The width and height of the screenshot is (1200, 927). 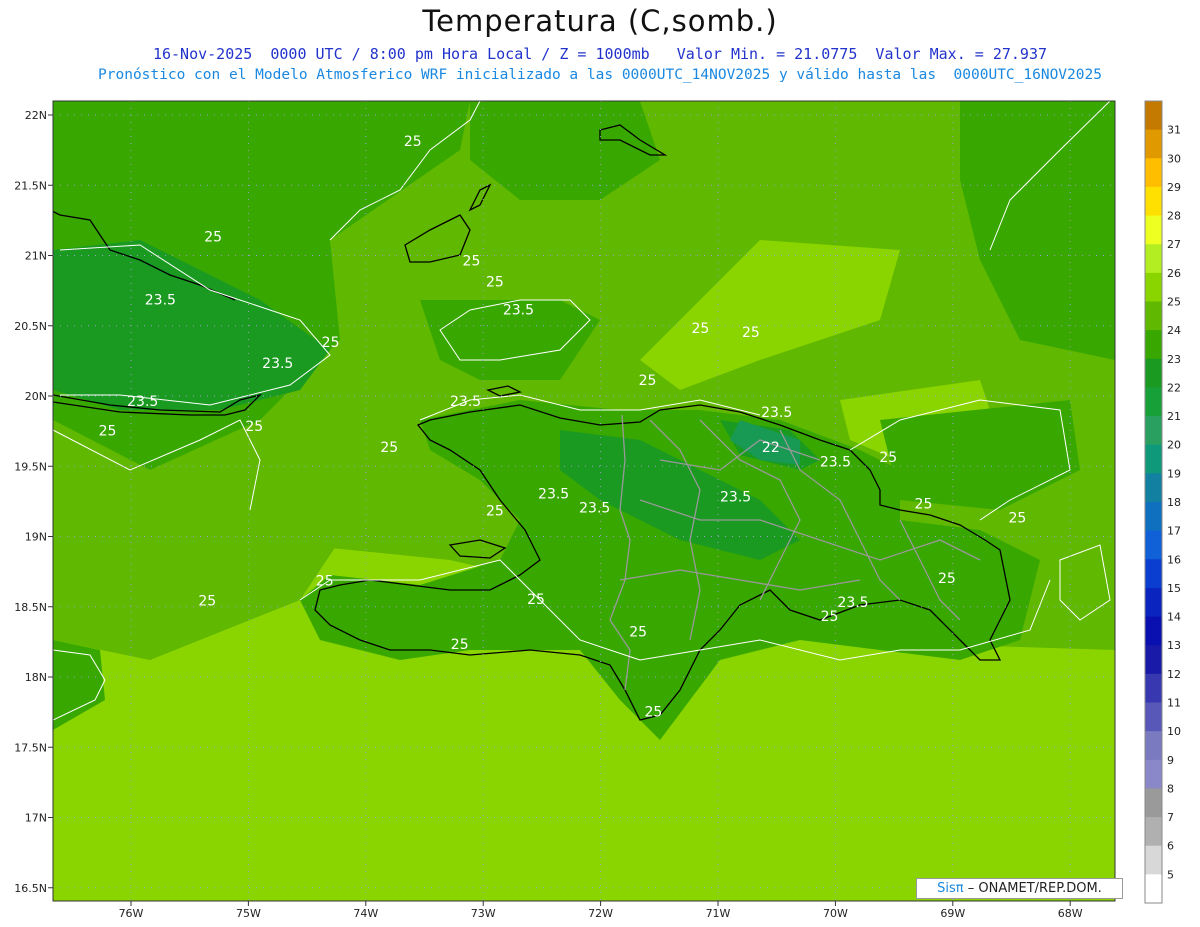 I want to click on credit-box: Sisπ – ONAMET/REP.DOM., so click(x=1019, y=888).